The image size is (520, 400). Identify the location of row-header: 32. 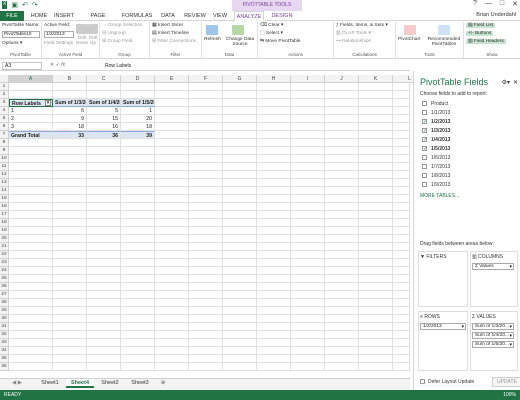
(4, 335).